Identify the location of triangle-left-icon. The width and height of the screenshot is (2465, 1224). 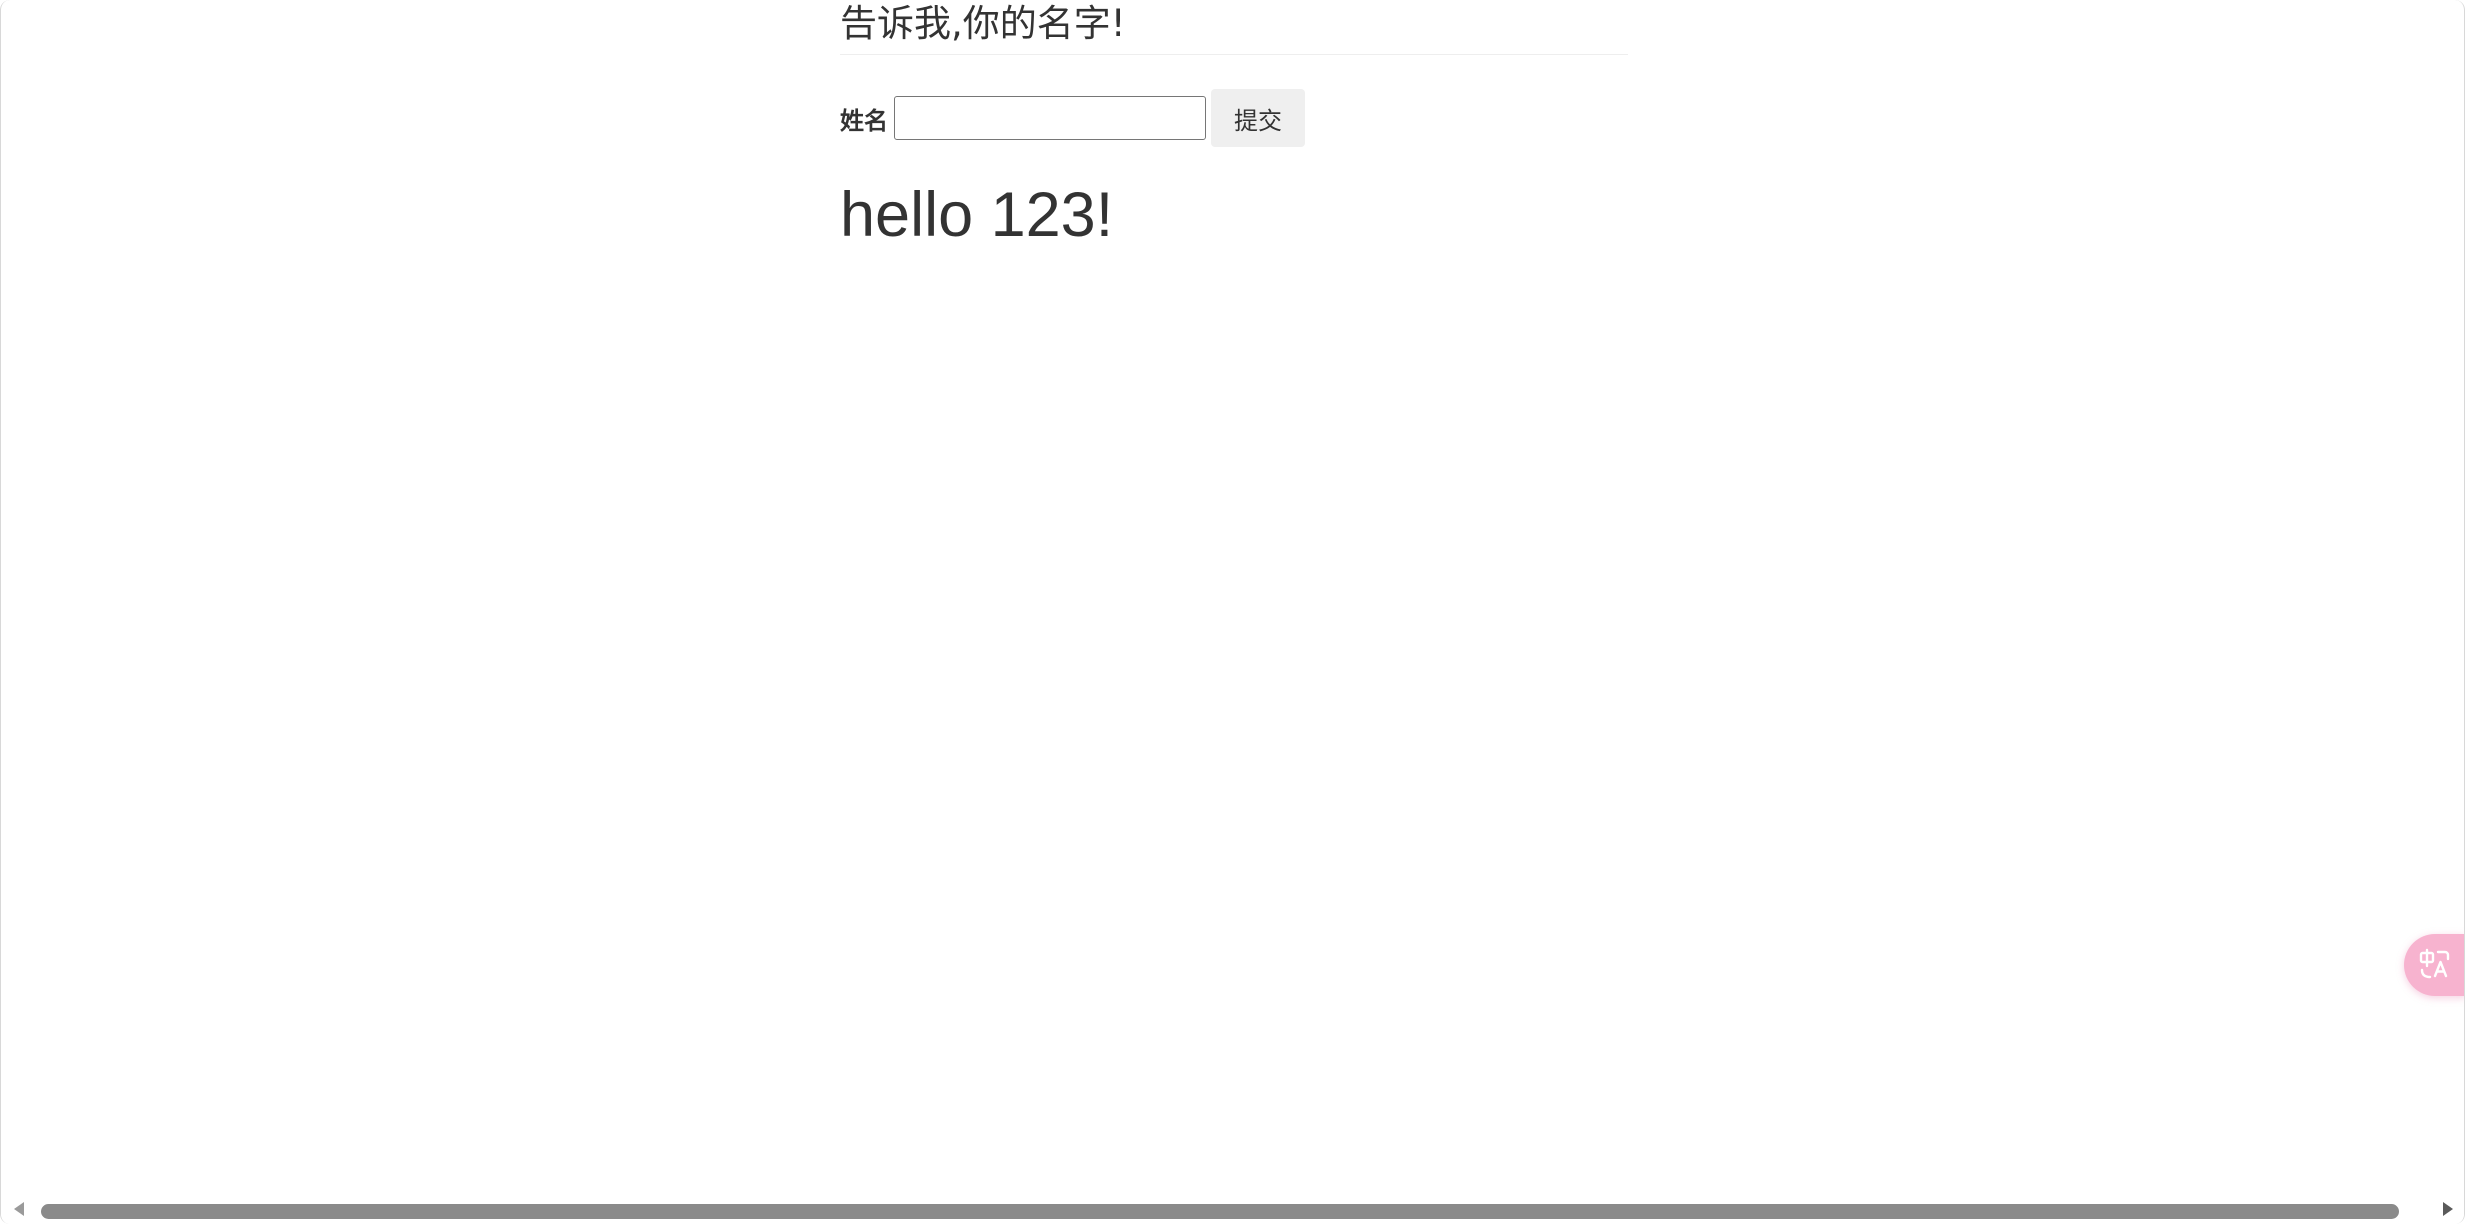
(19, 1211).